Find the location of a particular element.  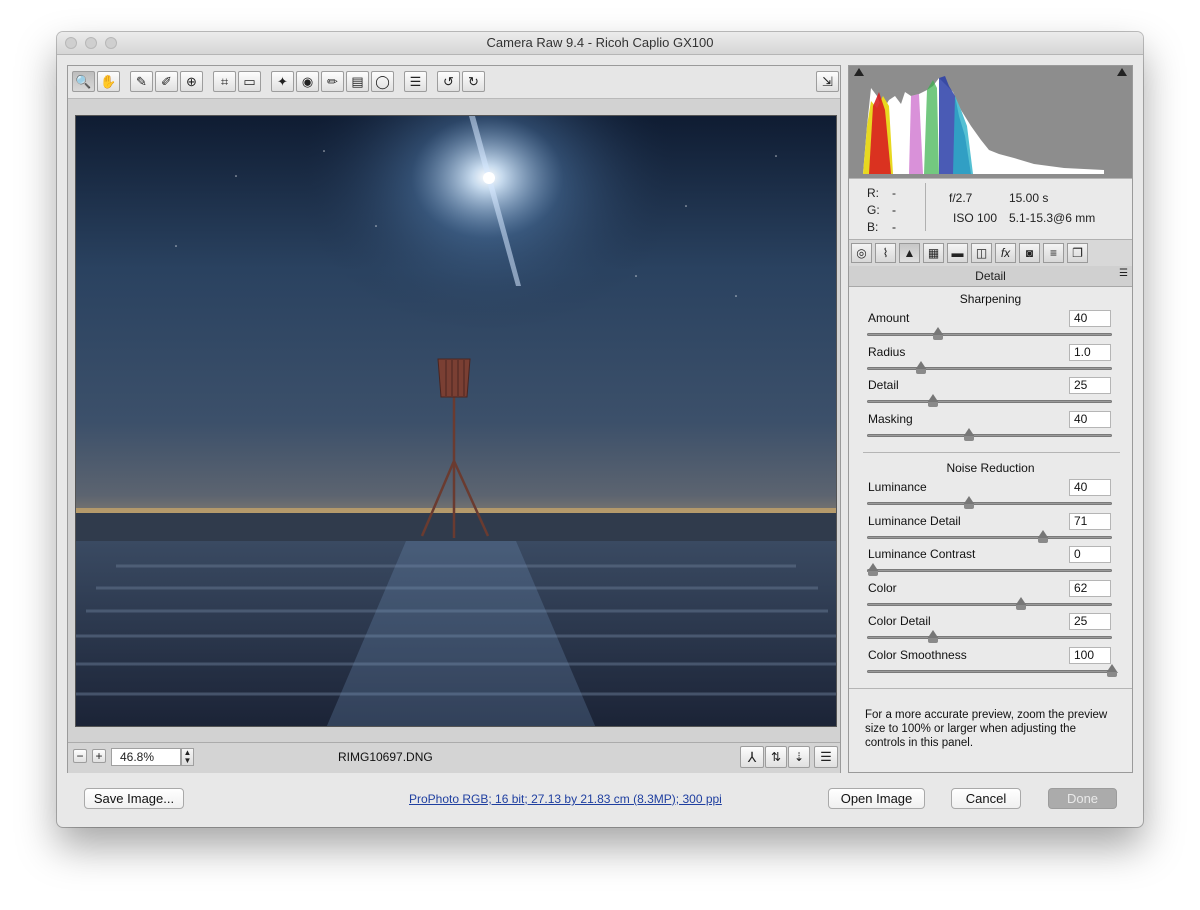

color-sampler-tool-icon: ✐ is located at coordinates (166, 81).